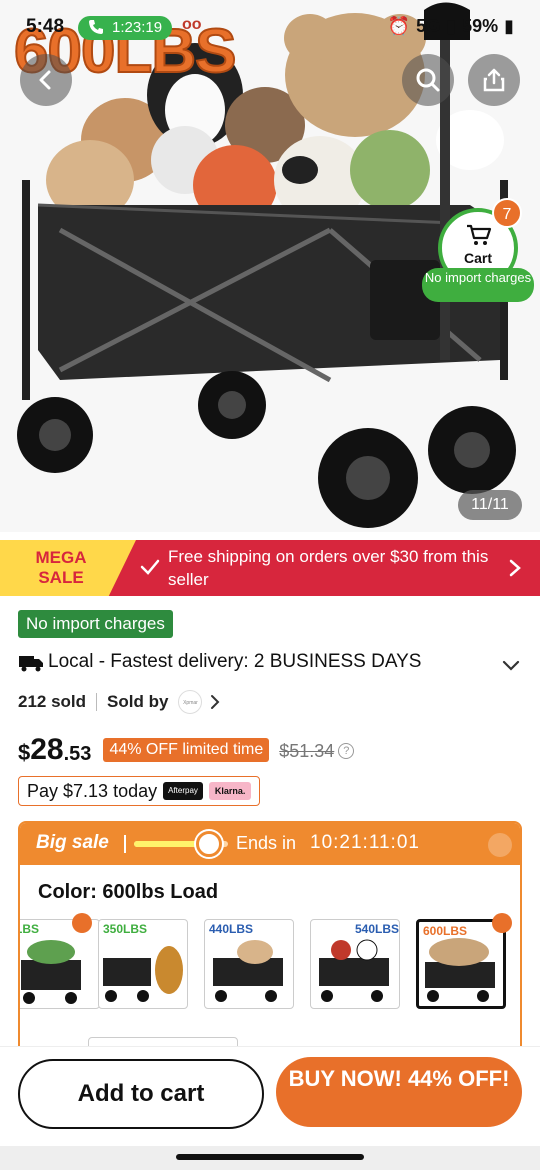 This screenshot has height=1170, width=540. I want to click on sold-row: 212 sold Sold by Xpmar, so click(119, 702).